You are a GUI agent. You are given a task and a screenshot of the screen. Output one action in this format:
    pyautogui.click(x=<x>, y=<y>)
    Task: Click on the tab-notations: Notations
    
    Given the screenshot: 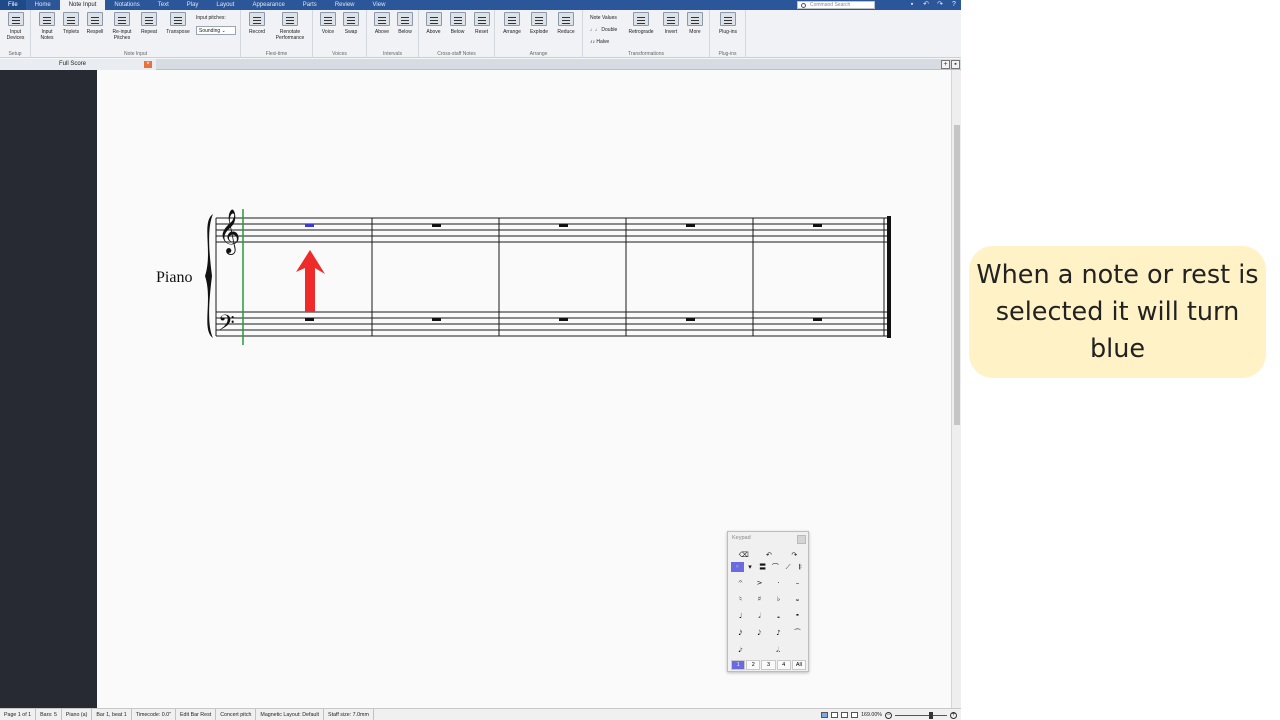 What is the action you would take?
    pyautogui.click(x=126, y=5)
    